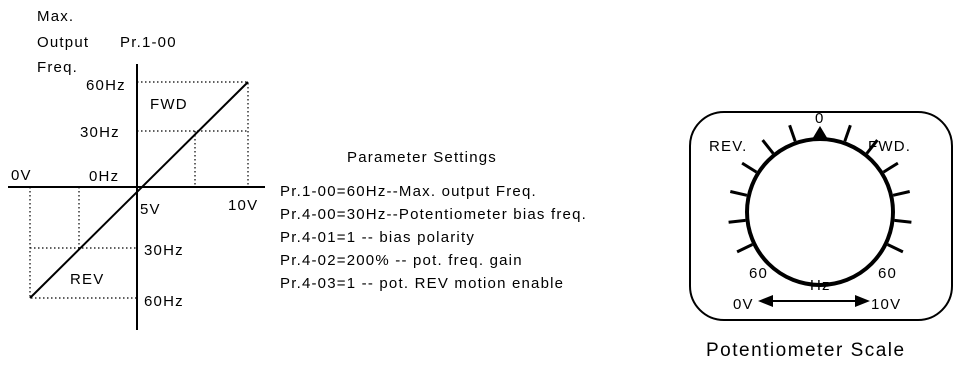 This screenshot has height=366, width=967. What do you see at coordinates (728, 146) in the screenshot?
I see `dial-rev-label: REV.` at bounding box center [728, 146].